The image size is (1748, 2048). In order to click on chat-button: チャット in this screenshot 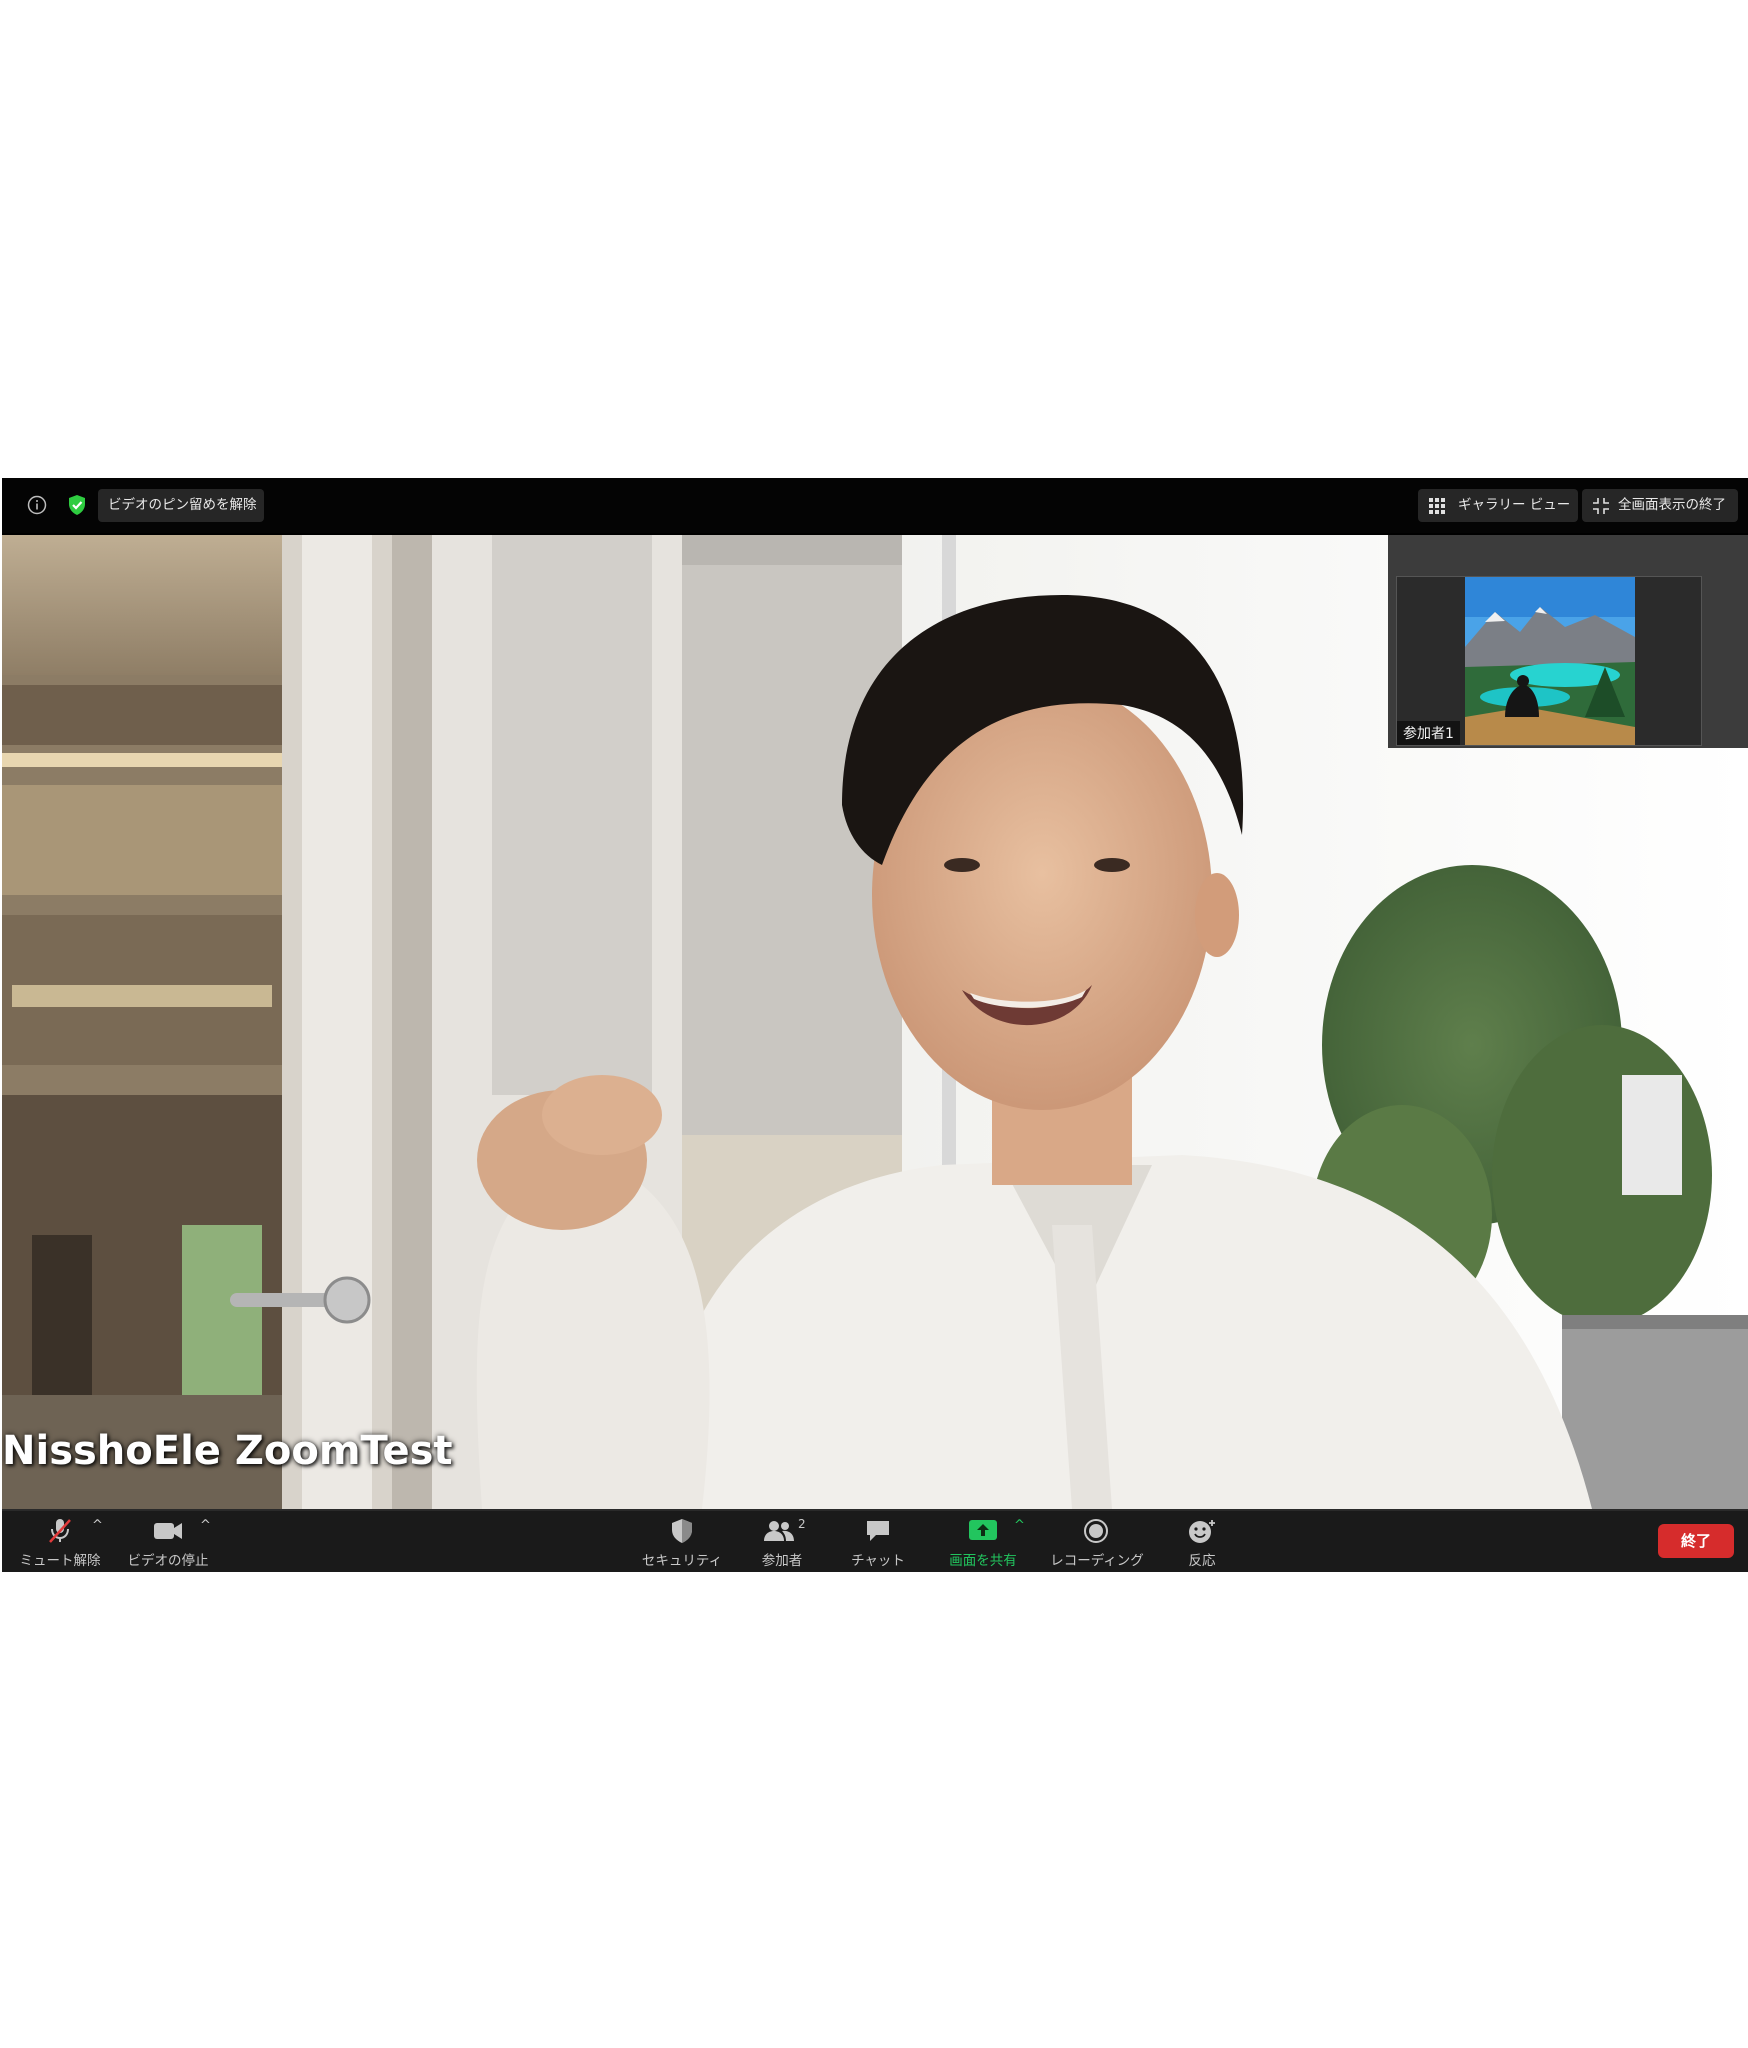, I will do `click(878, 1543)`.